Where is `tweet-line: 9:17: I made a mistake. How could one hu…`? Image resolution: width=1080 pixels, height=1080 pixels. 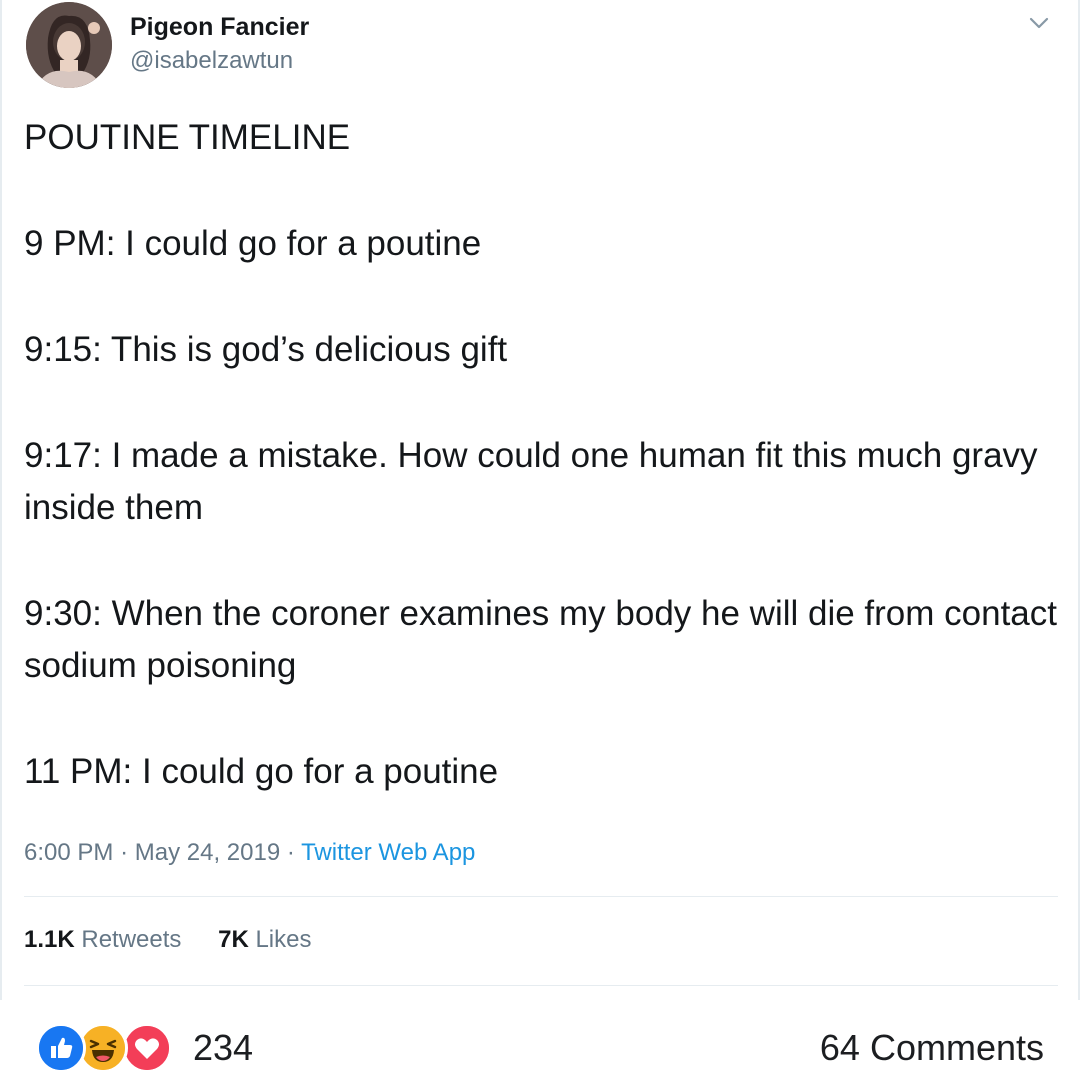 tweet-line: 9:17: I made a mistake. How could one hu… is located at coordinates (531, 481).